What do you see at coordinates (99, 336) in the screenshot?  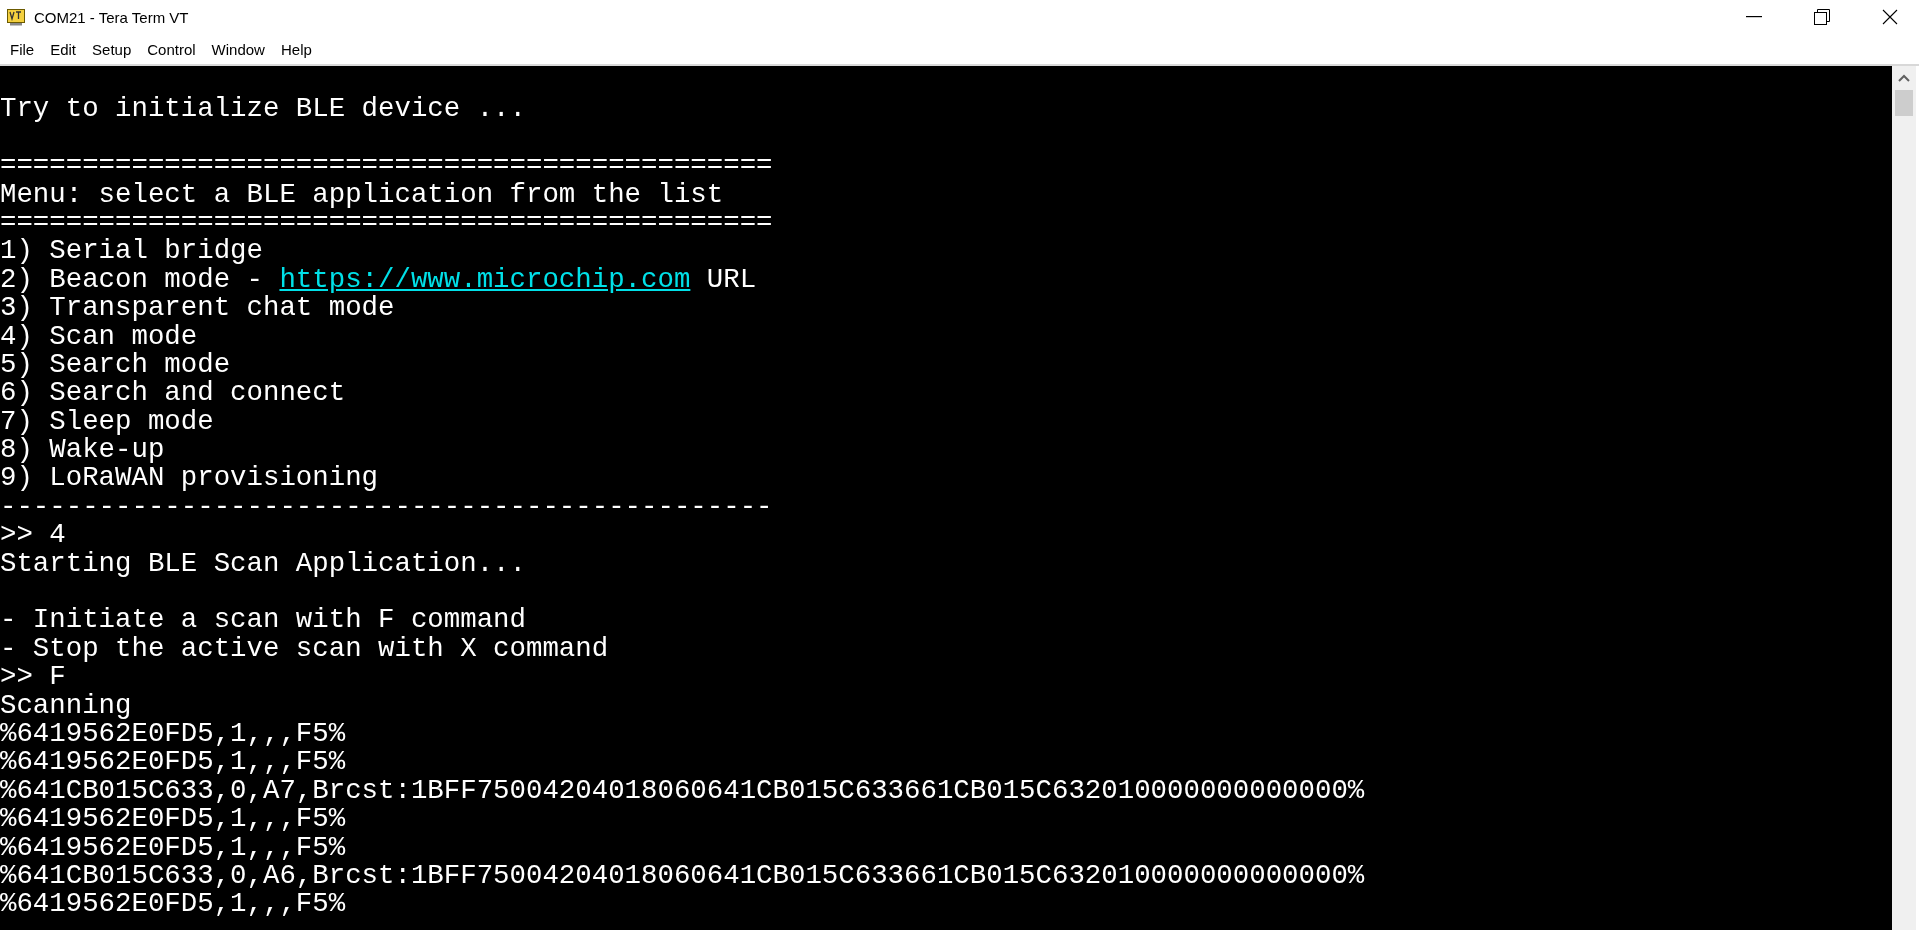 I see `terminal-line: 4) Scan mode` at bounding box center [99, 336].